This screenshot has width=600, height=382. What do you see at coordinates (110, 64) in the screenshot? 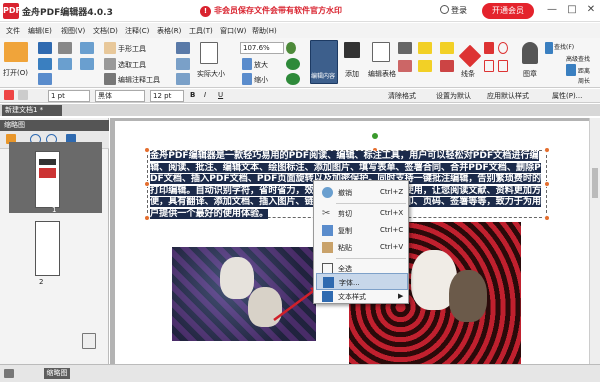
I see `select-tool-icon` at bounding box center [110, 64].